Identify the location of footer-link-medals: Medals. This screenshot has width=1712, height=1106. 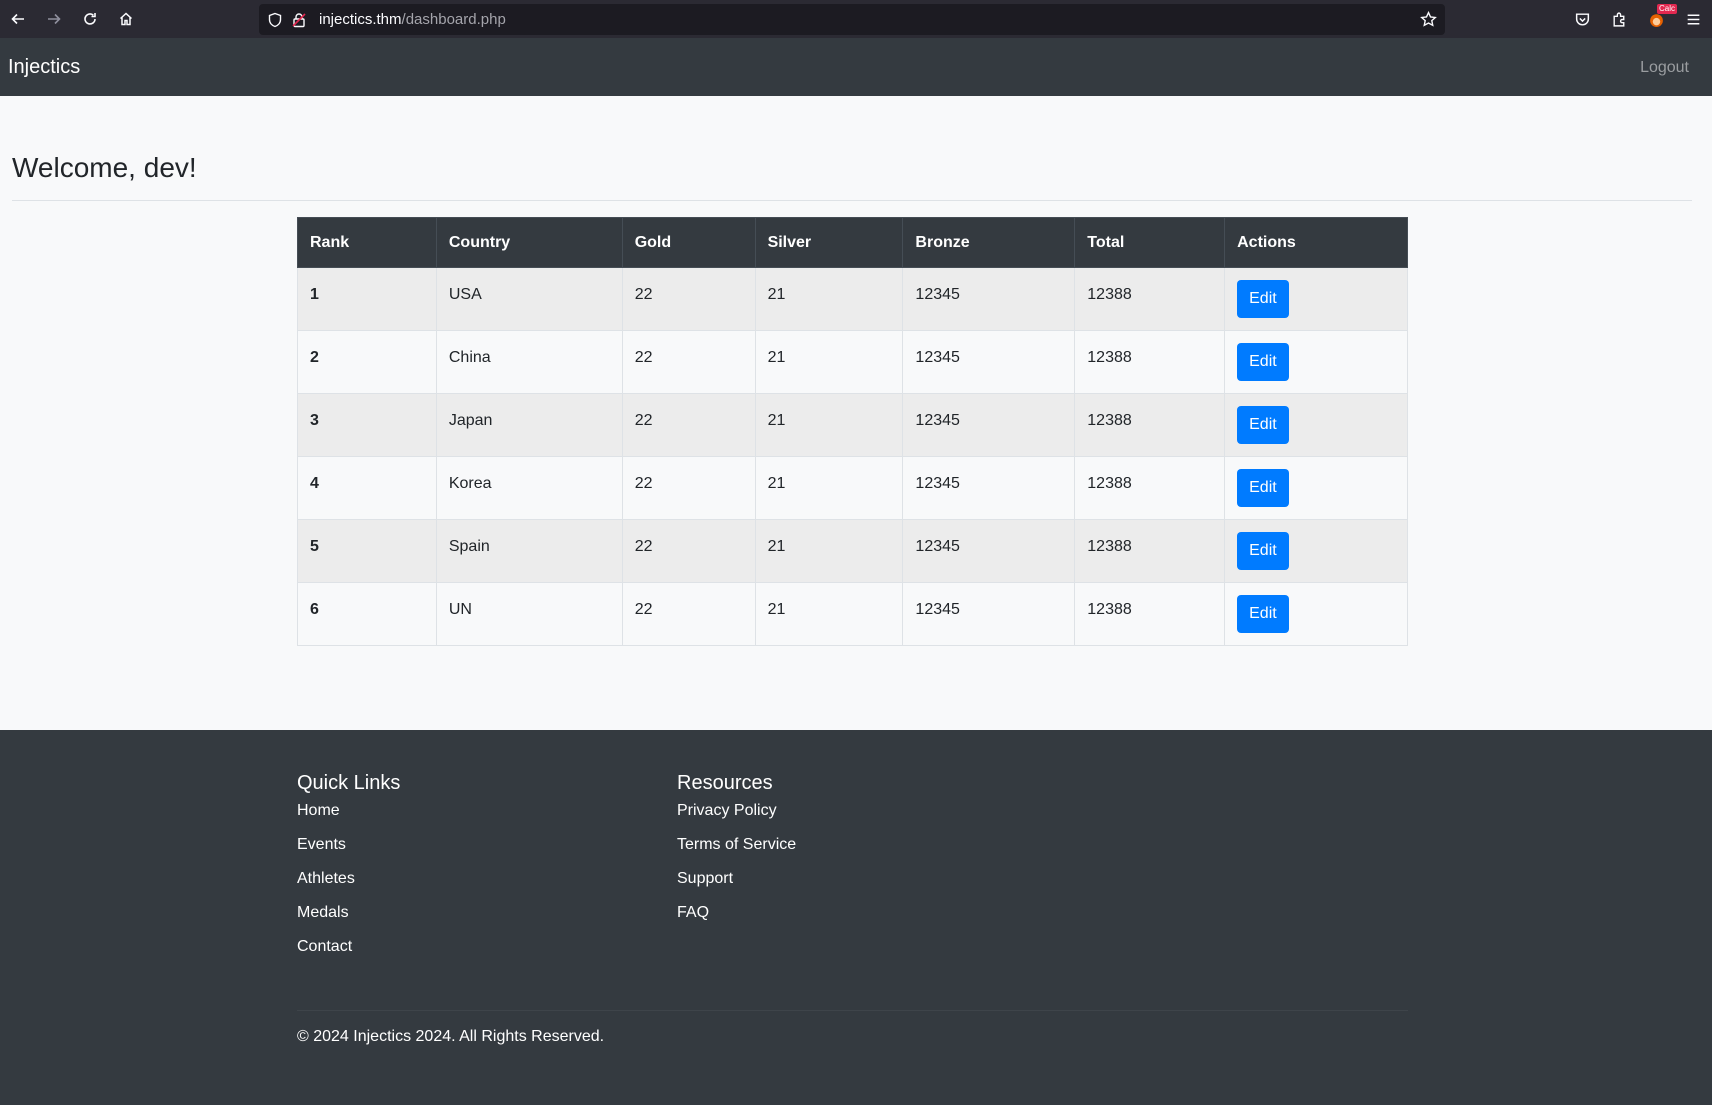
(348, 921).